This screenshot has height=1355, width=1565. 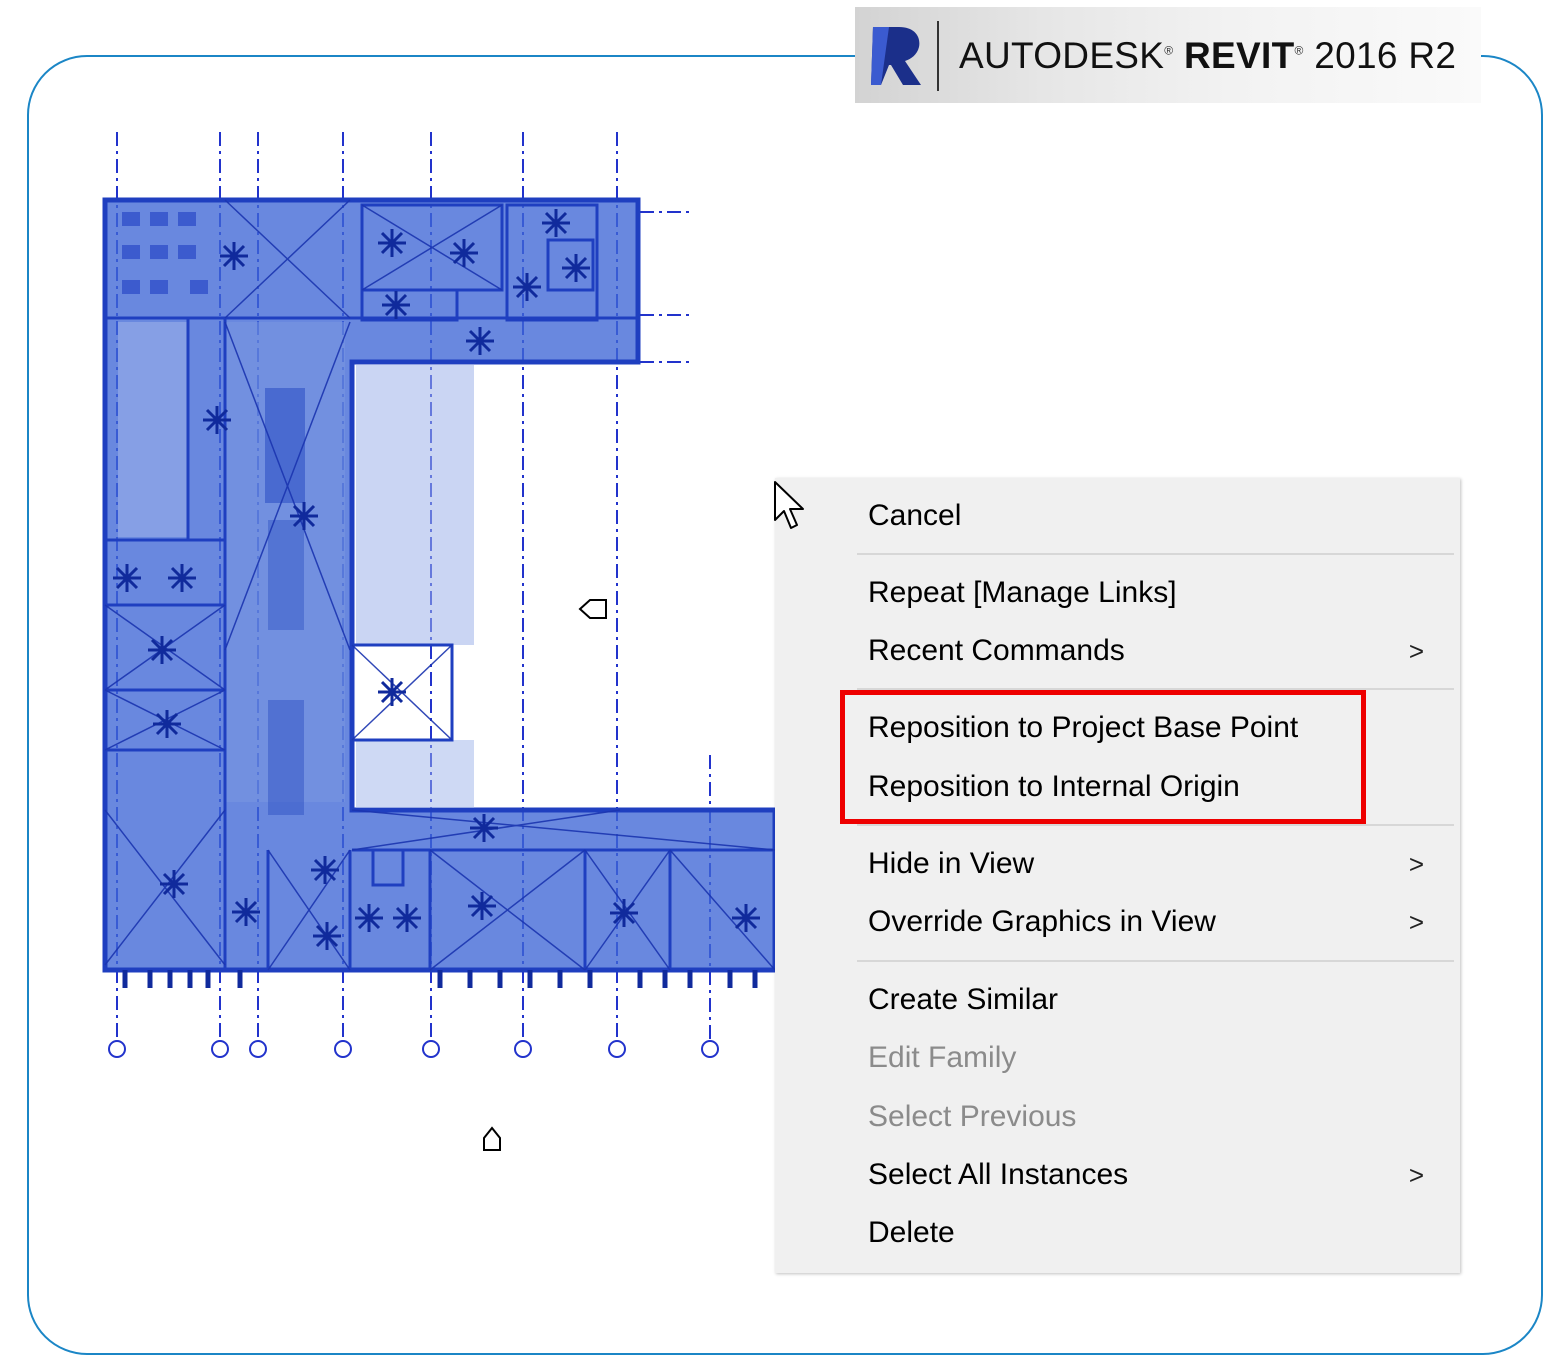 What do you see at coordinates (1158, 1233) in the screenshot?
I see `menu-item-delete: Delete` at bounding box center [1158, 1233].